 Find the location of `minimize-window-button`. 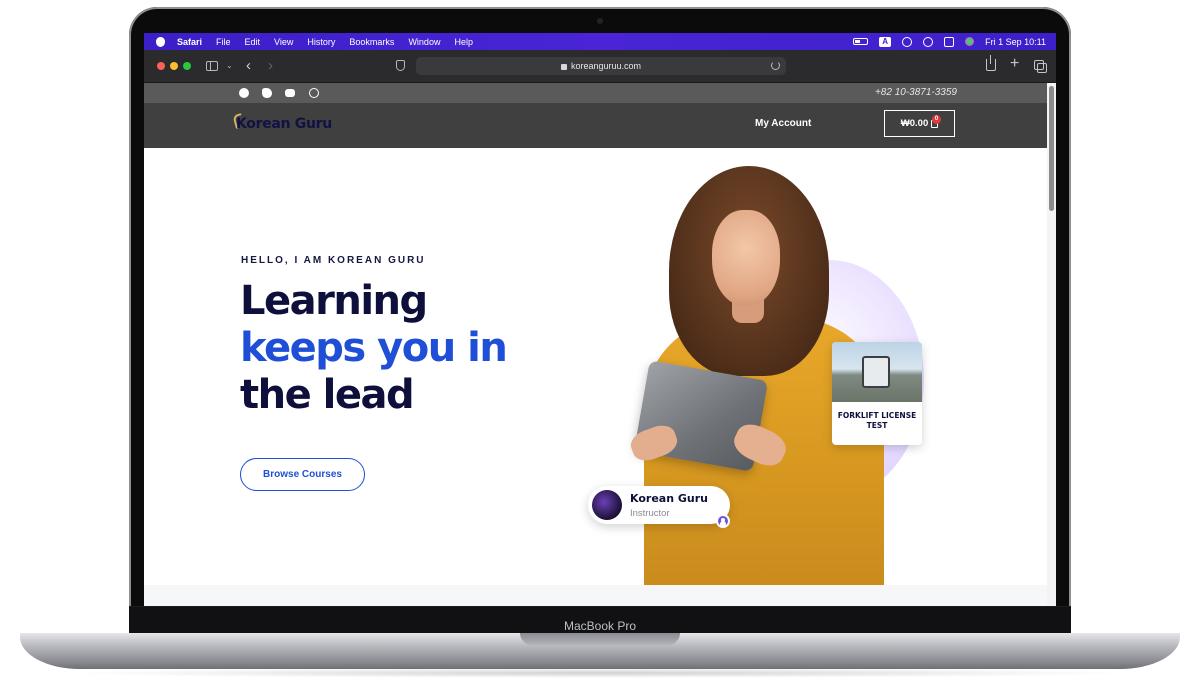

minimize-window-button is located at coordinates (174, 66).